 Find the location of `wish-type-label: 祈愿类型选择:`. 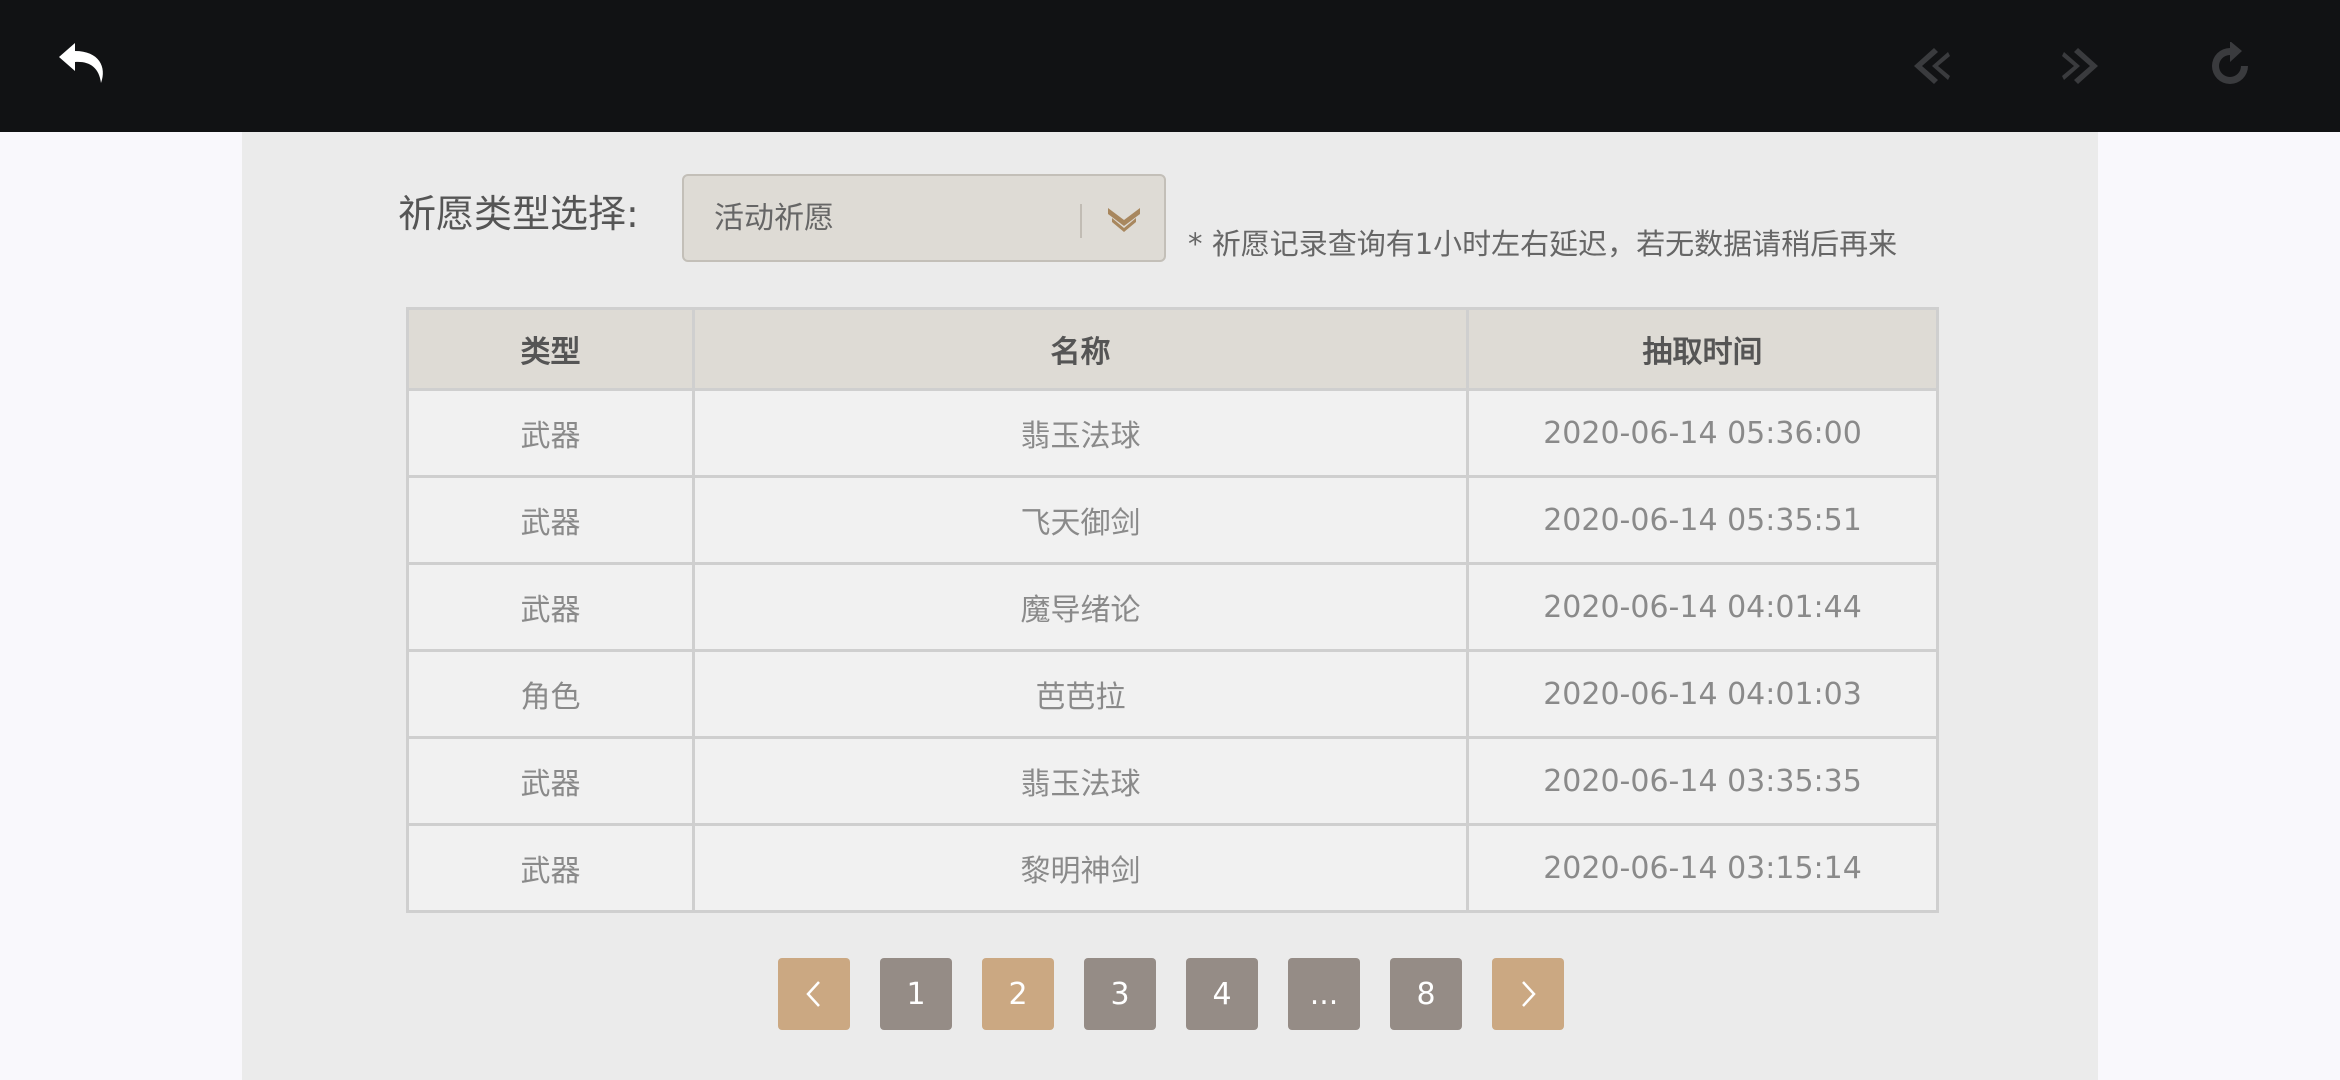

wish-type-label: 祈愿类型选择: is located at coordinates (518, 214).